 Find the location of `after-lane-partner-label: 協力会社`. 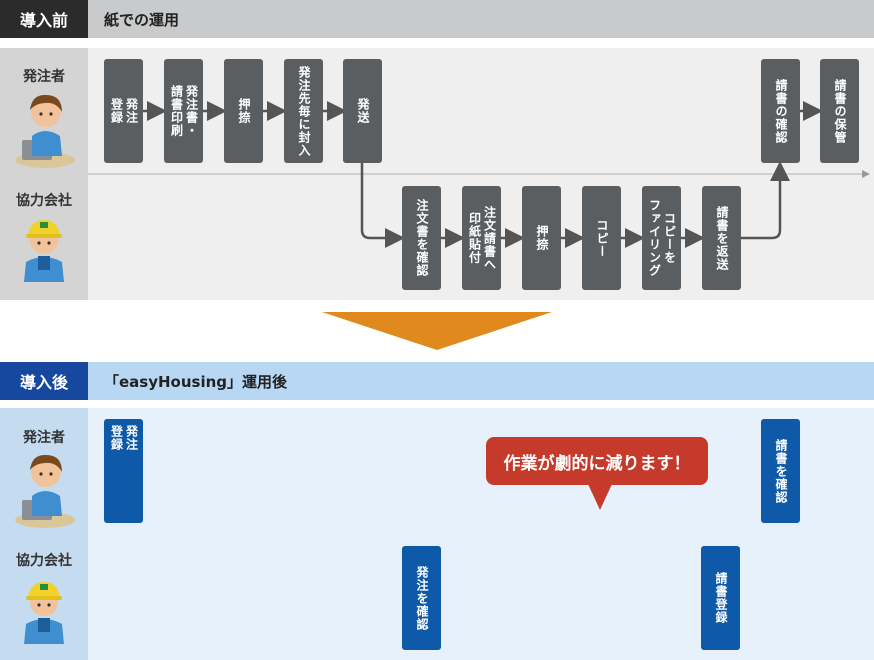

after-lane-partner-label: 協力会社 is located at coordinates (44, 561).